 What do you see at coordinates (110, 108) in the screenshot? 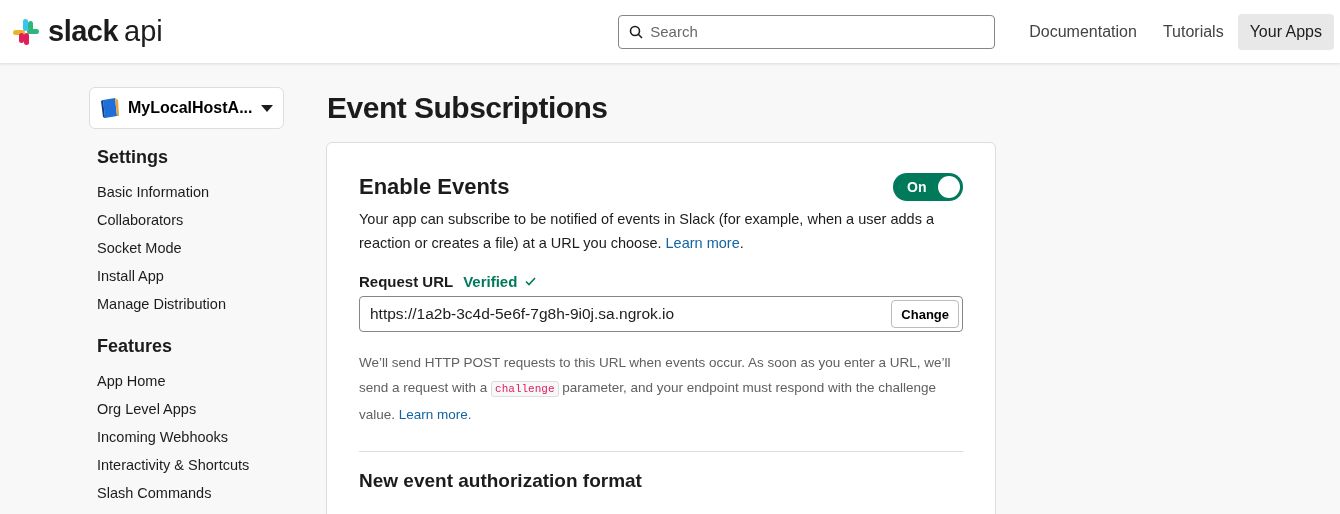
I see `app-icon` at bounding box center [110, 108].